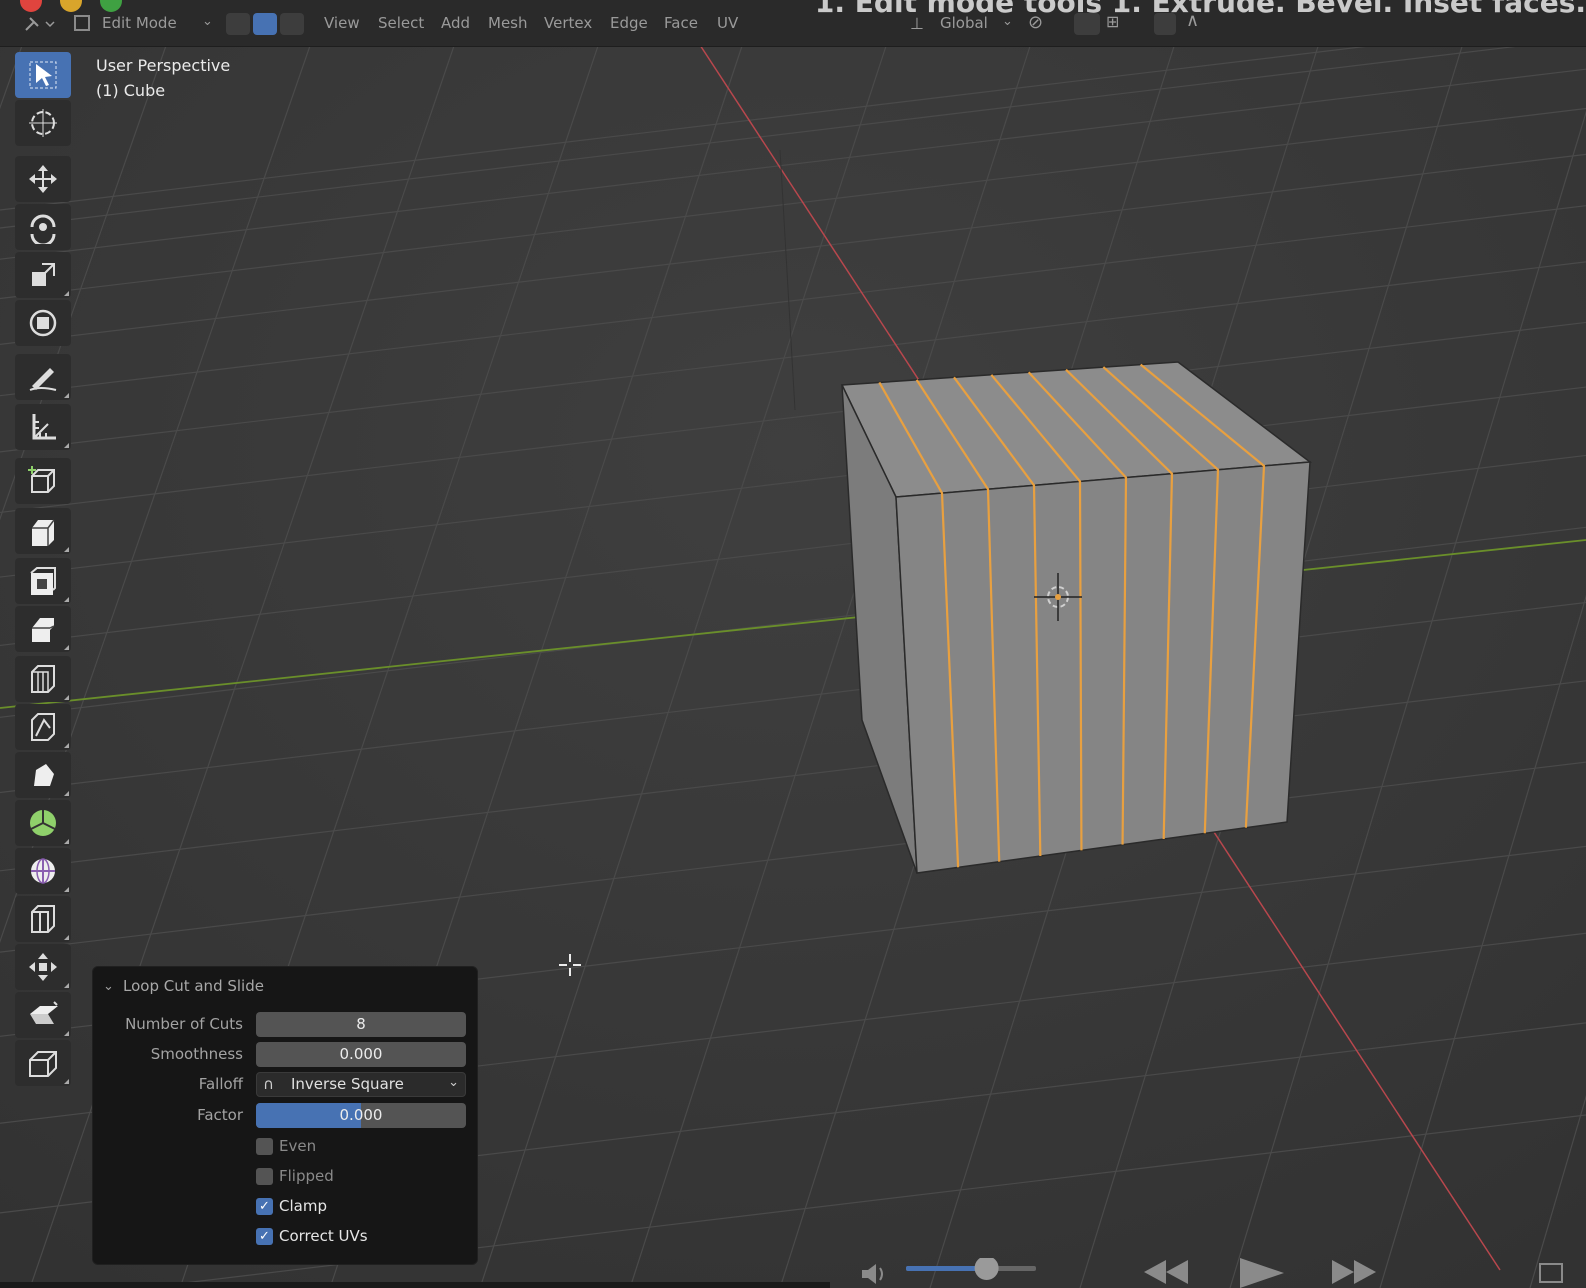 The height and width of the screenshot is (1288, 1586). Describe the element at coordinates (111, 6) in the screenshot. I see `maximize-window-icon` at that location.